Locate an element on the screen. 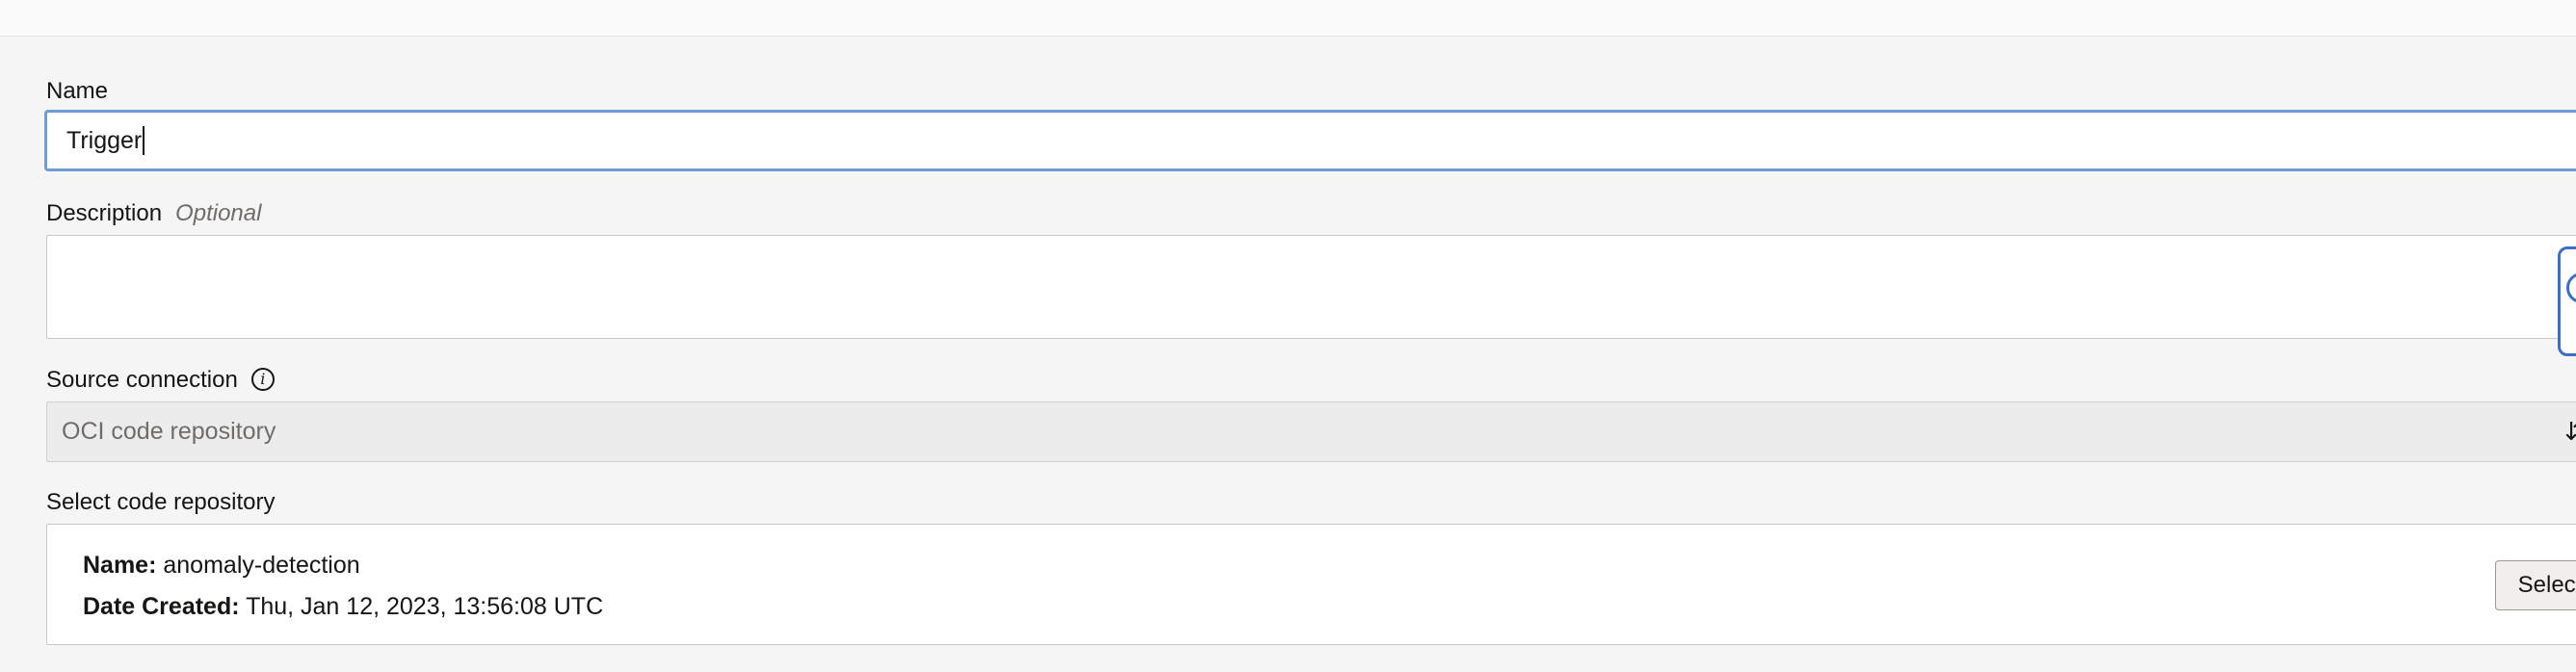 Image resolution: width=2576 pixels, height=672 pixels. select-updown-icon: ⇵ is located at coordinates (2570, 432).